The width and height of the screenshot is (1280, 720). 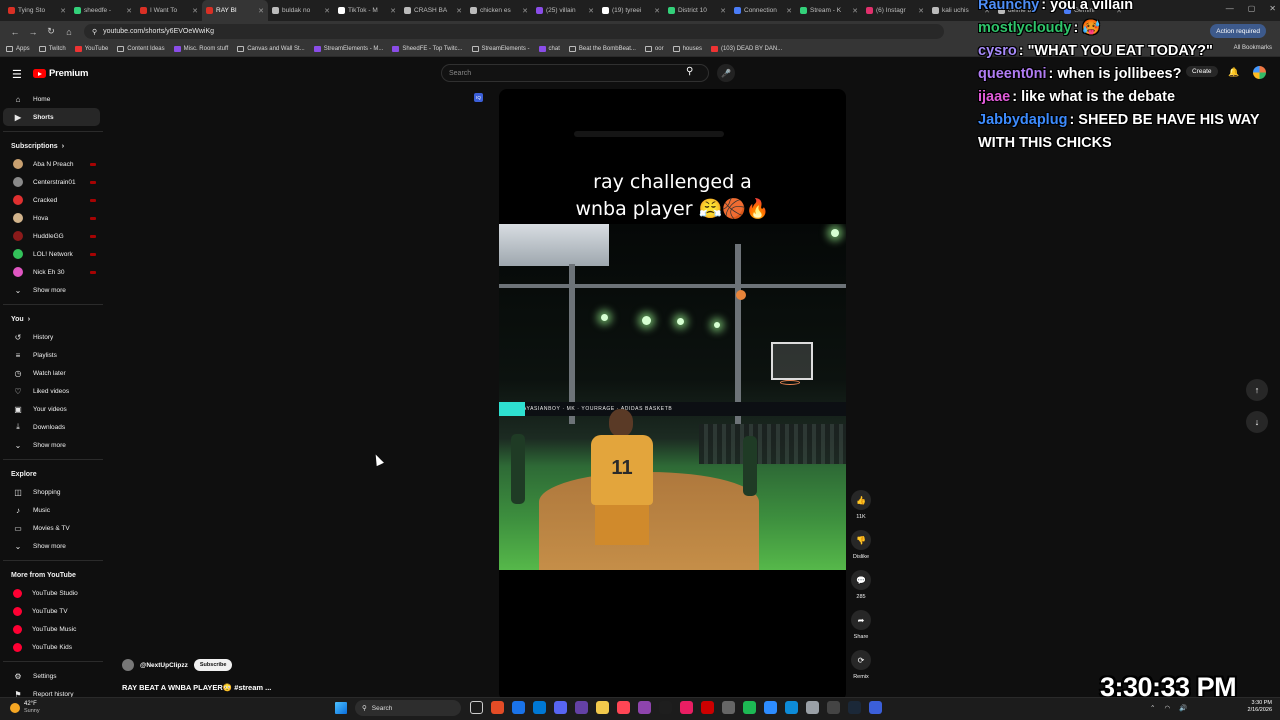 I want to click on sidebar-item-shopping: ◫ Shopping, so click(x=51, y=492).